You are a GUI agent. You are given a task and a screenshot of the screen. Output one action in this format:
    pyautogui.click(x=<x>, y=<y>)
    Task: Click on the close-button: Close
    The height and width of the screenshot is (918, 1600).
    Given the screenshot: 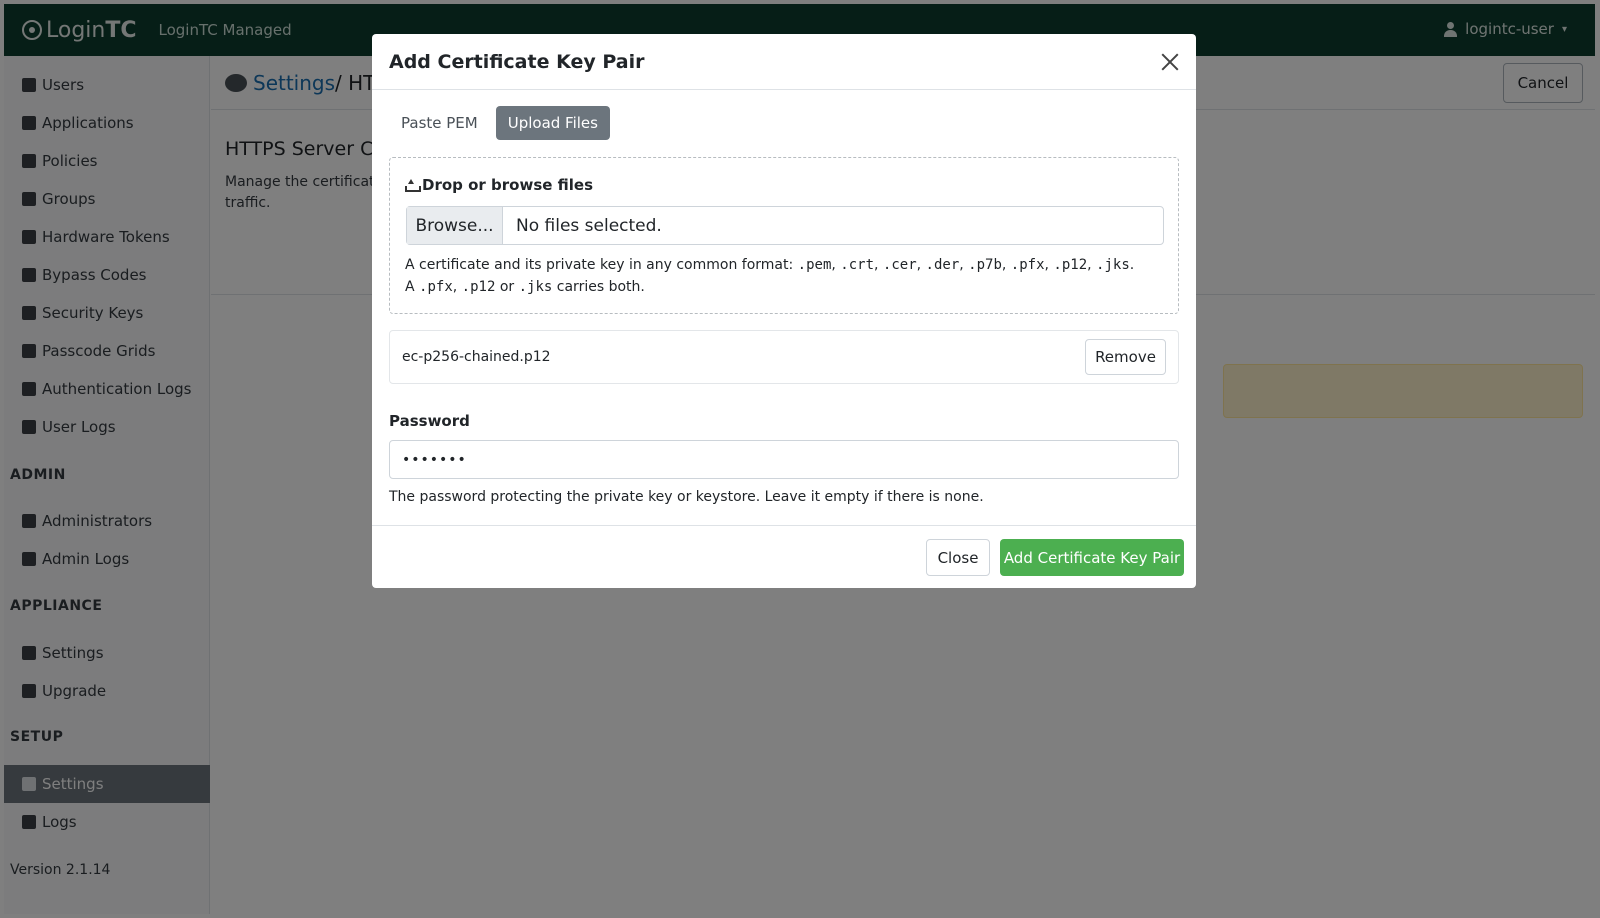 What is the action you would take?
    pyautogui.click(x=958, y=557)
    